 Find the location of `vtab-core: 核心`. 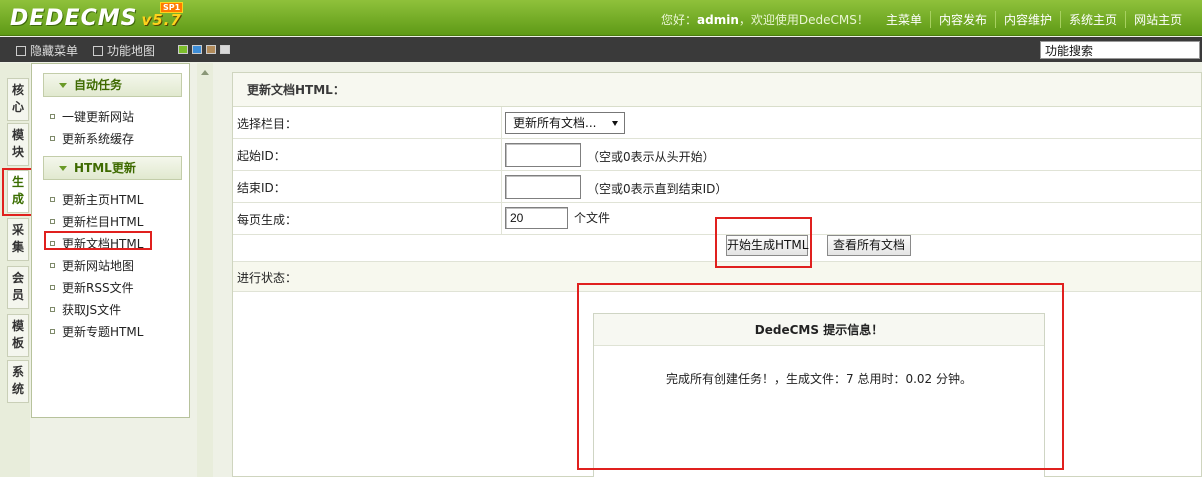

vtab-core: 核心 is located at coordinates (18, 99).